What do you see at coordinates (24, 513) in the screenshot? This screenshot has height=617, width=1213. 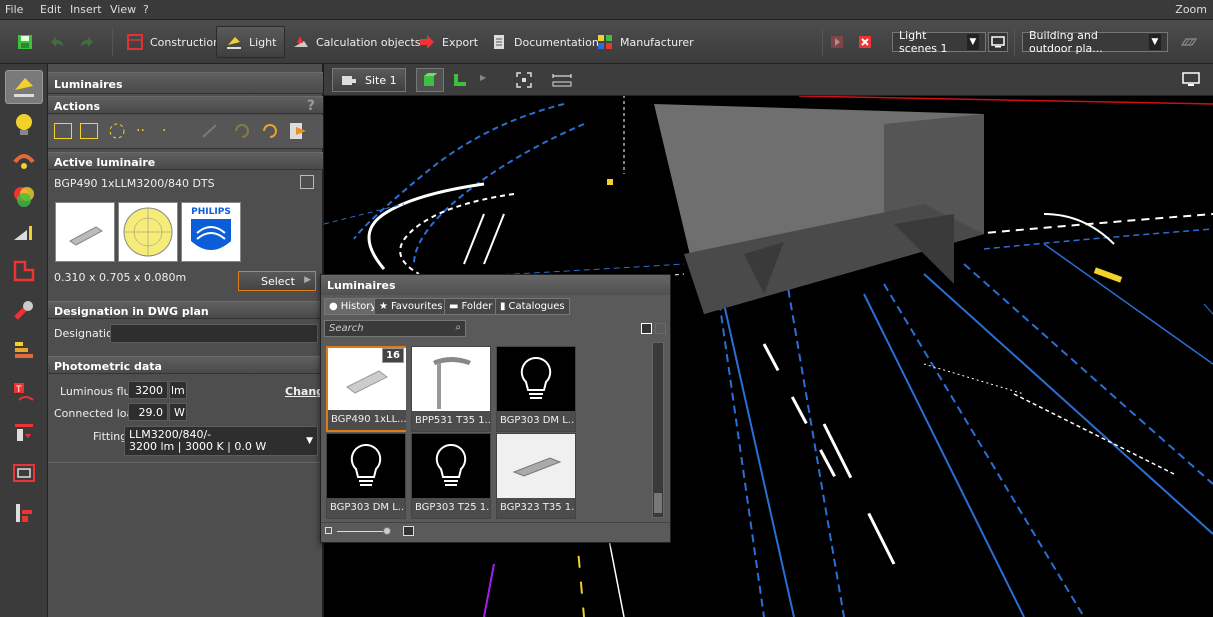 I see `stairs-tool-button` at bounding box center [24, 513].